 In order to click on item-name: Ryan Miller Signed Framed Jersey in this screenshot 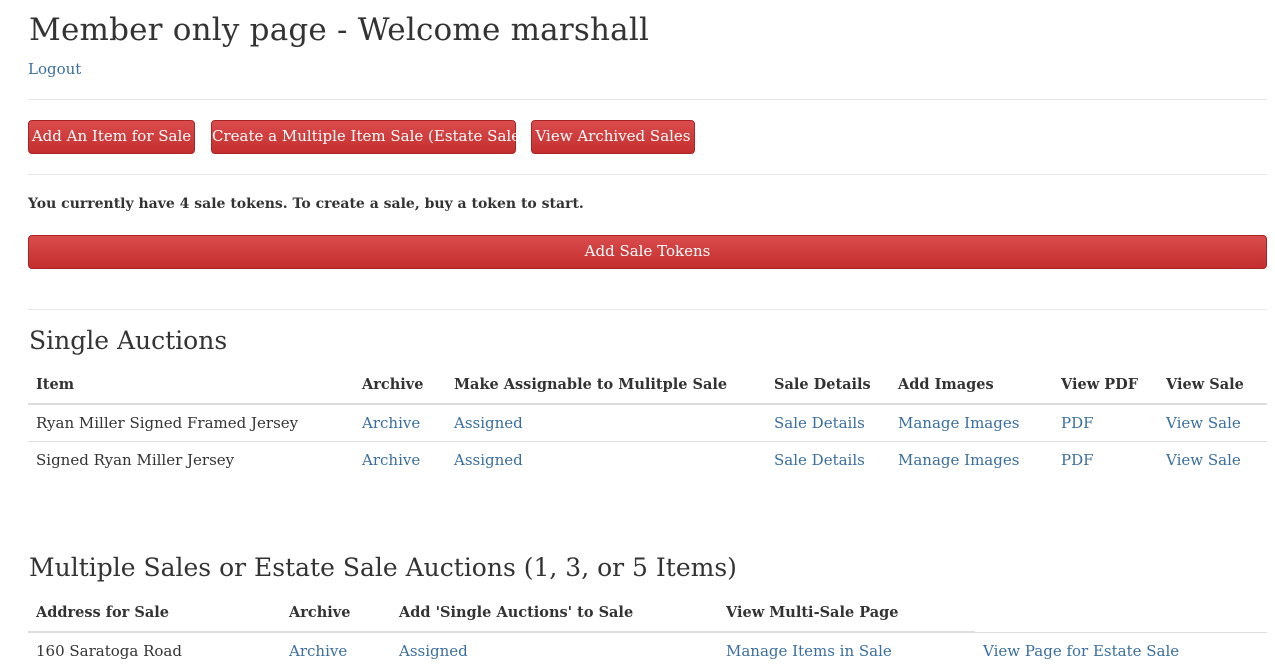, I will do `click(191, 422)`.